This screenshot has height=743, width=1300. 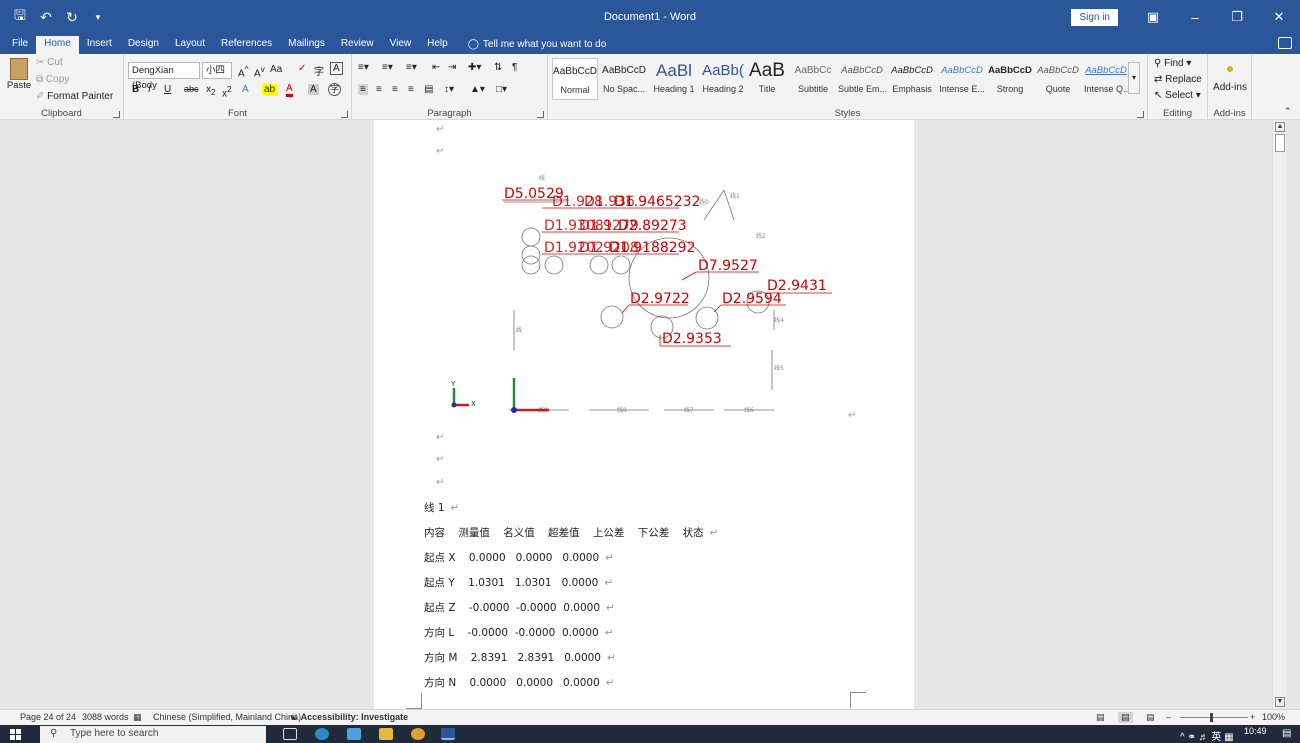 I want to click on replace-button: ⇄ Replace, so click(x=1178, y=79).